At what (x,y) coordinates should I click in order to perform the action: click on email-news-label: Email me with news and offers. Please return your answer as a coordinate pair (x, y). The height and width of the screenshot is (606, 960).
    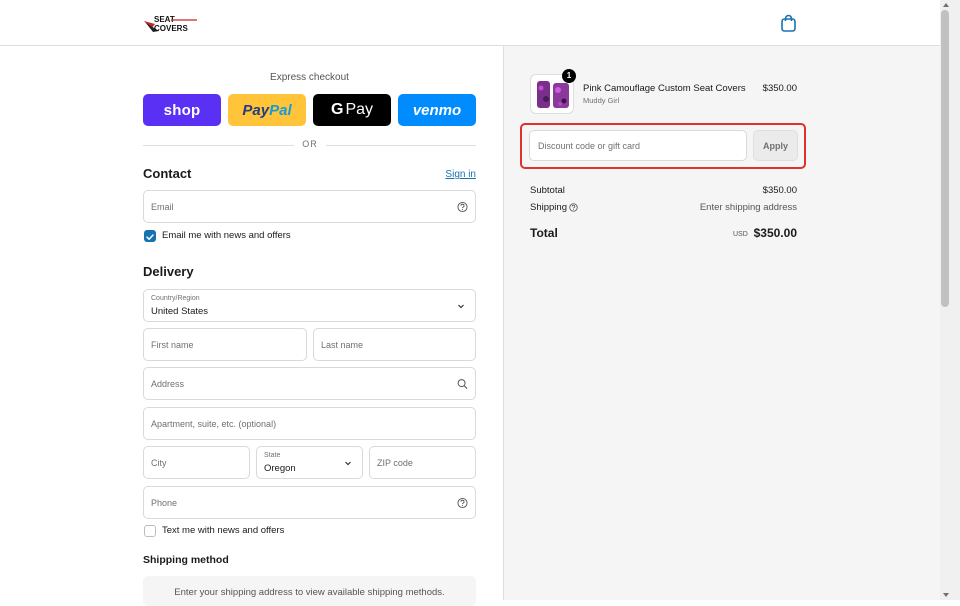
    Looking at the image, I should click on (226, 235).